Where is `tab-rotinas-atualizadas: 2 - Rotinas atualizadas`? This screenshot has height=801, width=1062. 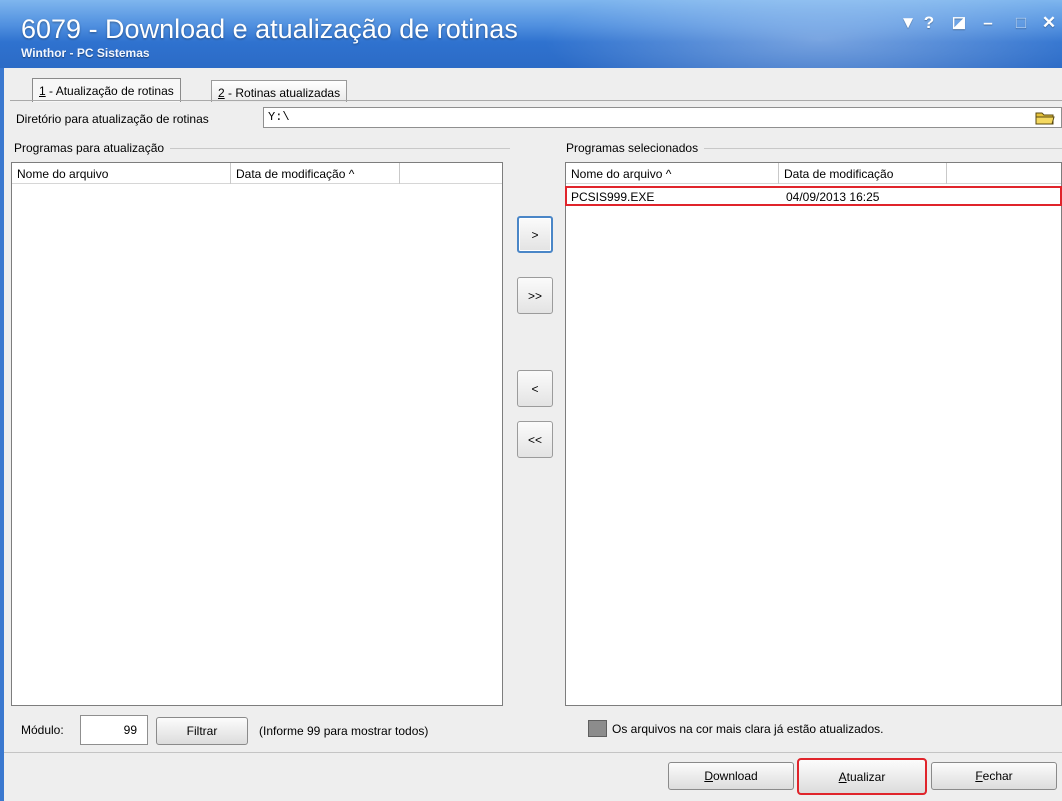 tab-rotinas-atualizadas: 2 - Rotinas atualizadas is located at coordinates (279, 91).